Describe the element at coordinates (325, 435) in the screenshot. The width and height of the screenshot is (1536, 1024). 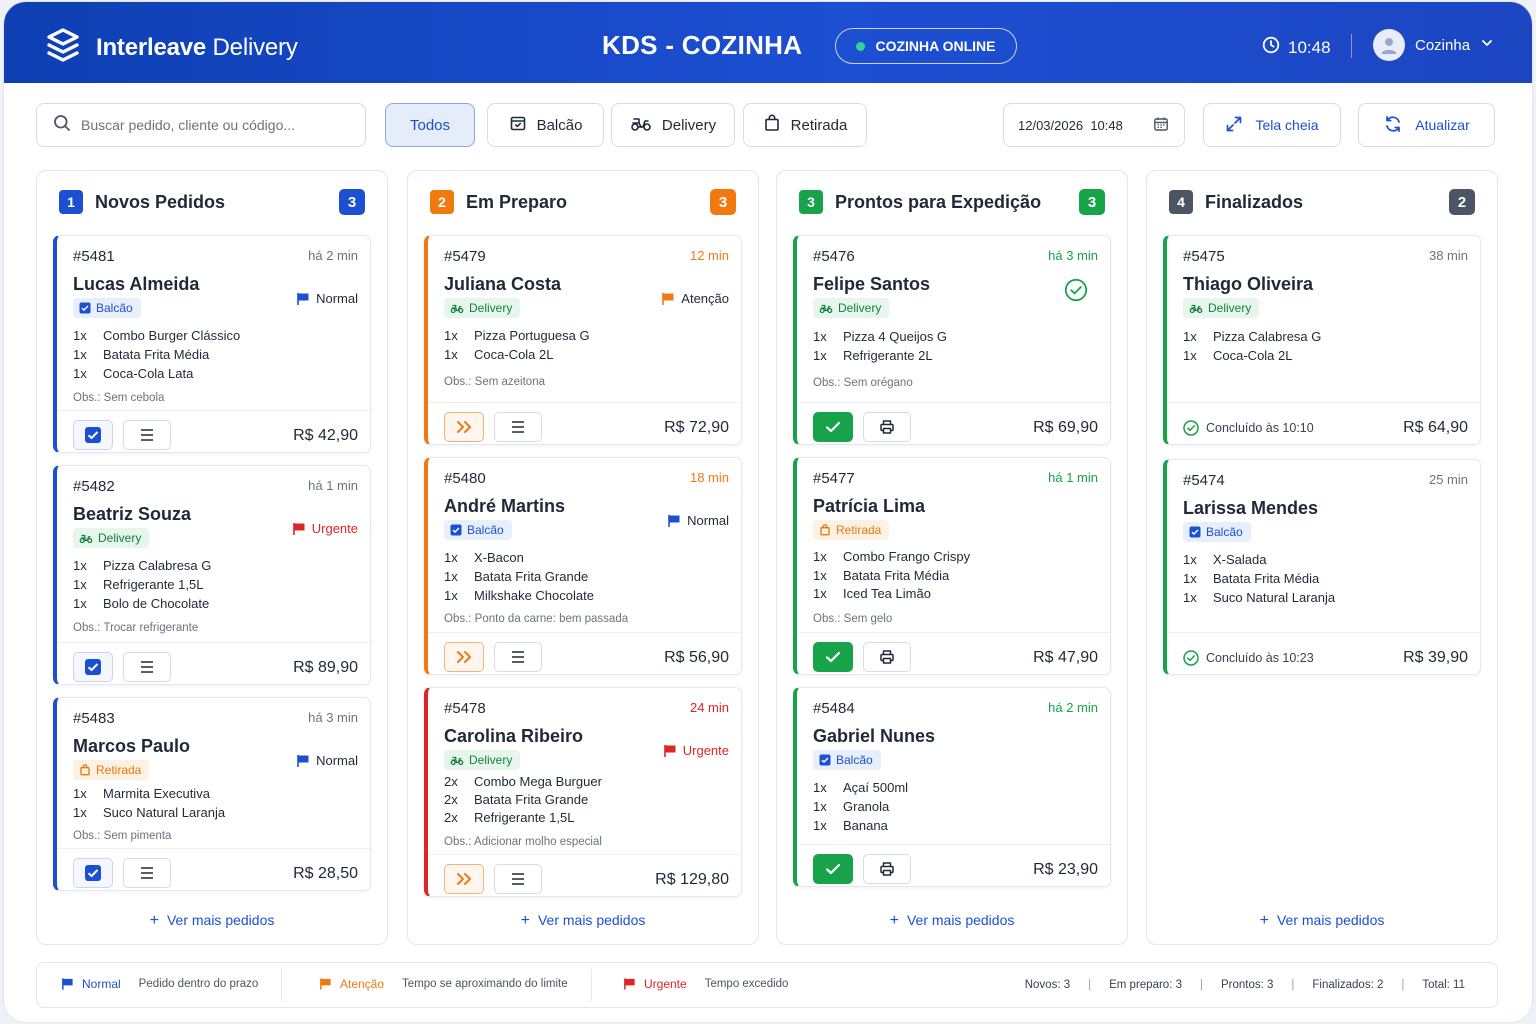
I see `order-total: R$ 42,90` at that location.